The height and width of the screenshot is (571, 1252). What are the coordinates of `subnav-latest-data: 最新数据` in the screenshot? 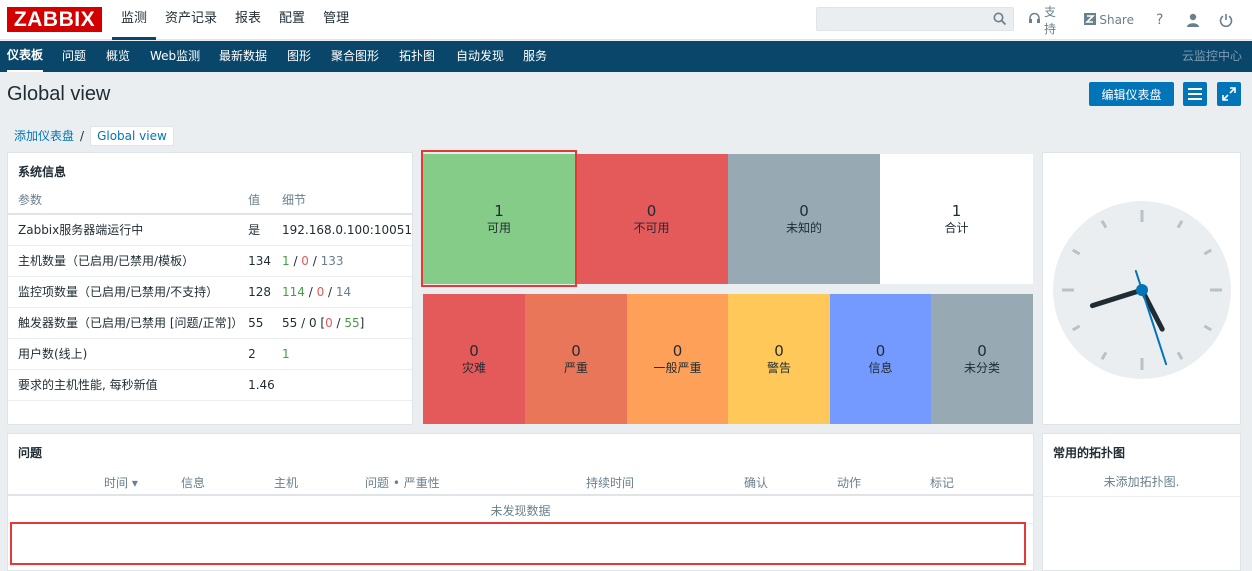 It's located at (243, 56).